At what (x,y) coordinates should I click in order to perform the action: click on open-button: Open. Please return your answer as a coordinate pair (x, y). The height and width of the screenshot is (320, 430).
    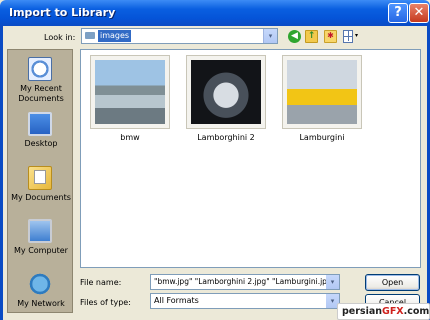
    Looking at the image, I should click on (392, 282).